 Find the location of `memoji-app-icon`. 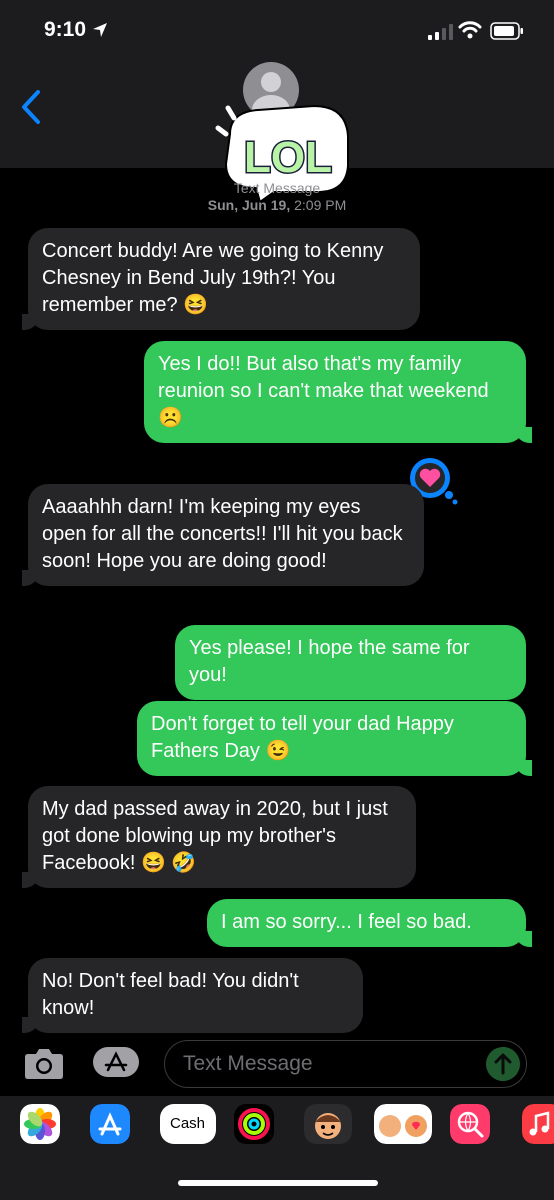

memoji-app-icon is located at coordinates (328, 1124).